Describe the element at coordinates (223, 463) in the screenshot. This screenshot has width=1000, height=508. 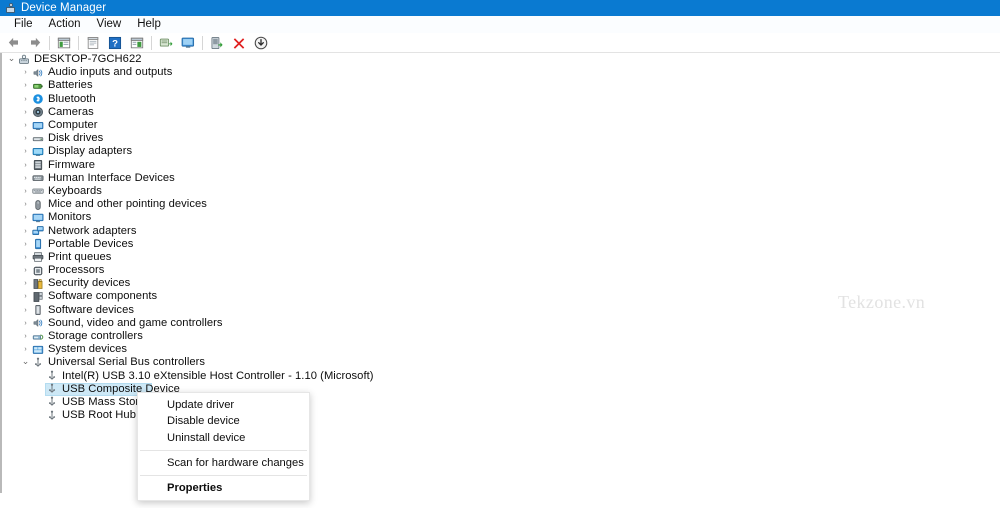
I see `context-menu-item-scan-for-hardware-changes: Scan for hardware changes` at that location.